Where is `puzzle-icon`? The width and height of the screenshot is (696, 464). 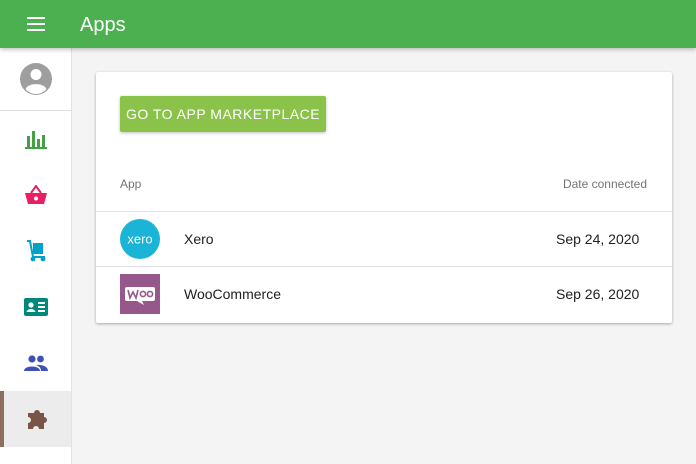
puzzle-icon is located at coordinates (37, 419).